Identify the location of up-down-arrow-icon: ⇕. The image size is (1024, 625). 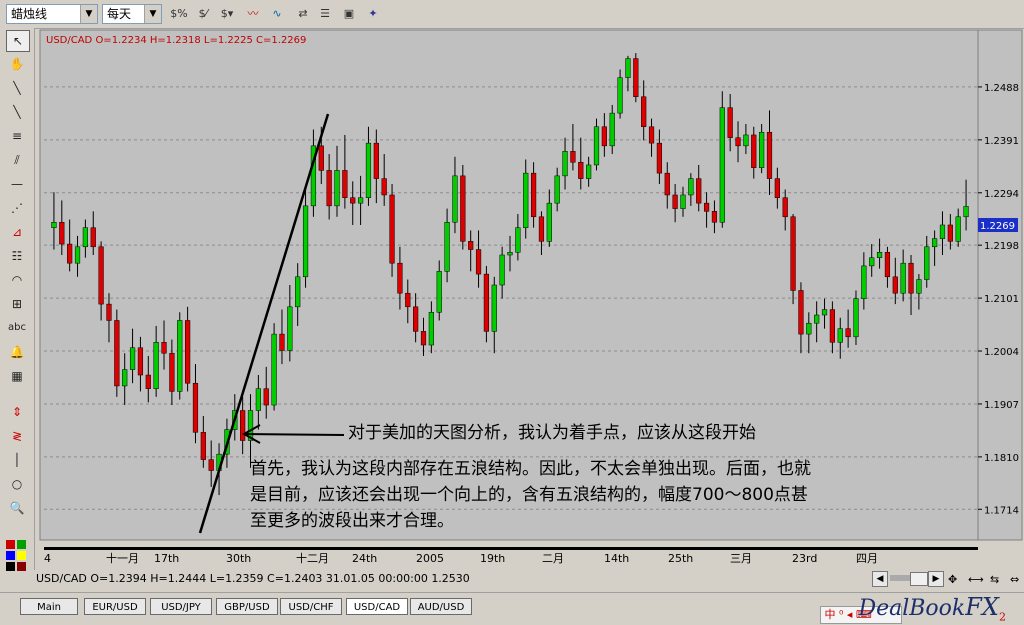
(17, 412).